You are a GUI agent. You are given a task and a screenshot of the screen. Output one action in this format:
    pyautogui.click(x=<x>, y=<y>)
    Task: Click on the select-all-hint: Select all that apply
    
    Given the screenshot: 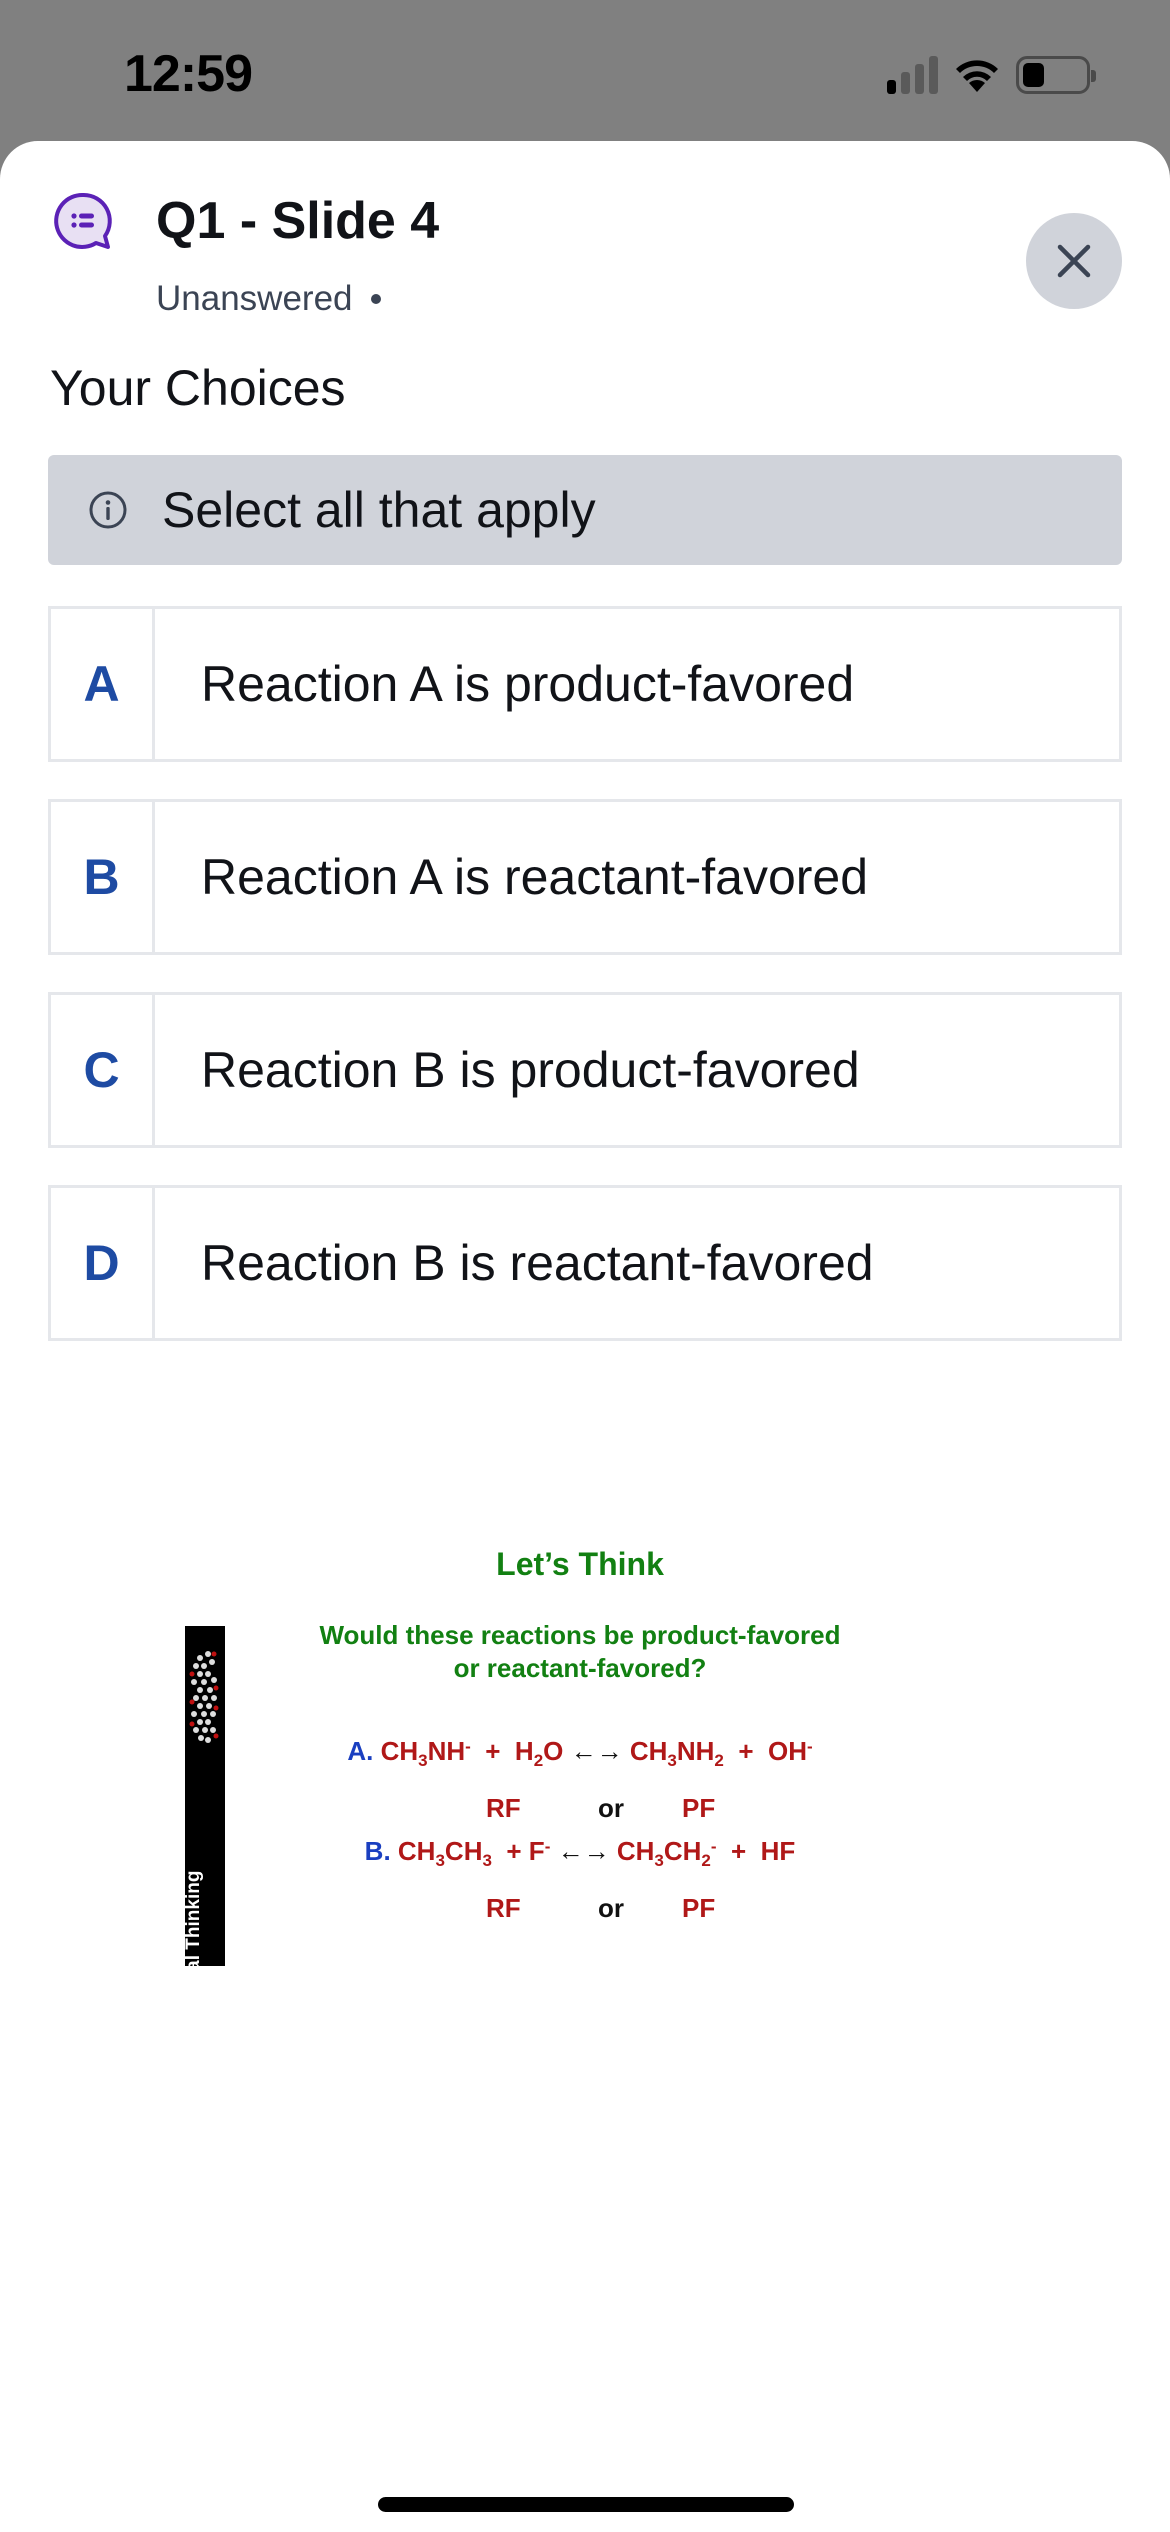 What is the action you would take?
    pyautogui.click(x=585, y=510)
    